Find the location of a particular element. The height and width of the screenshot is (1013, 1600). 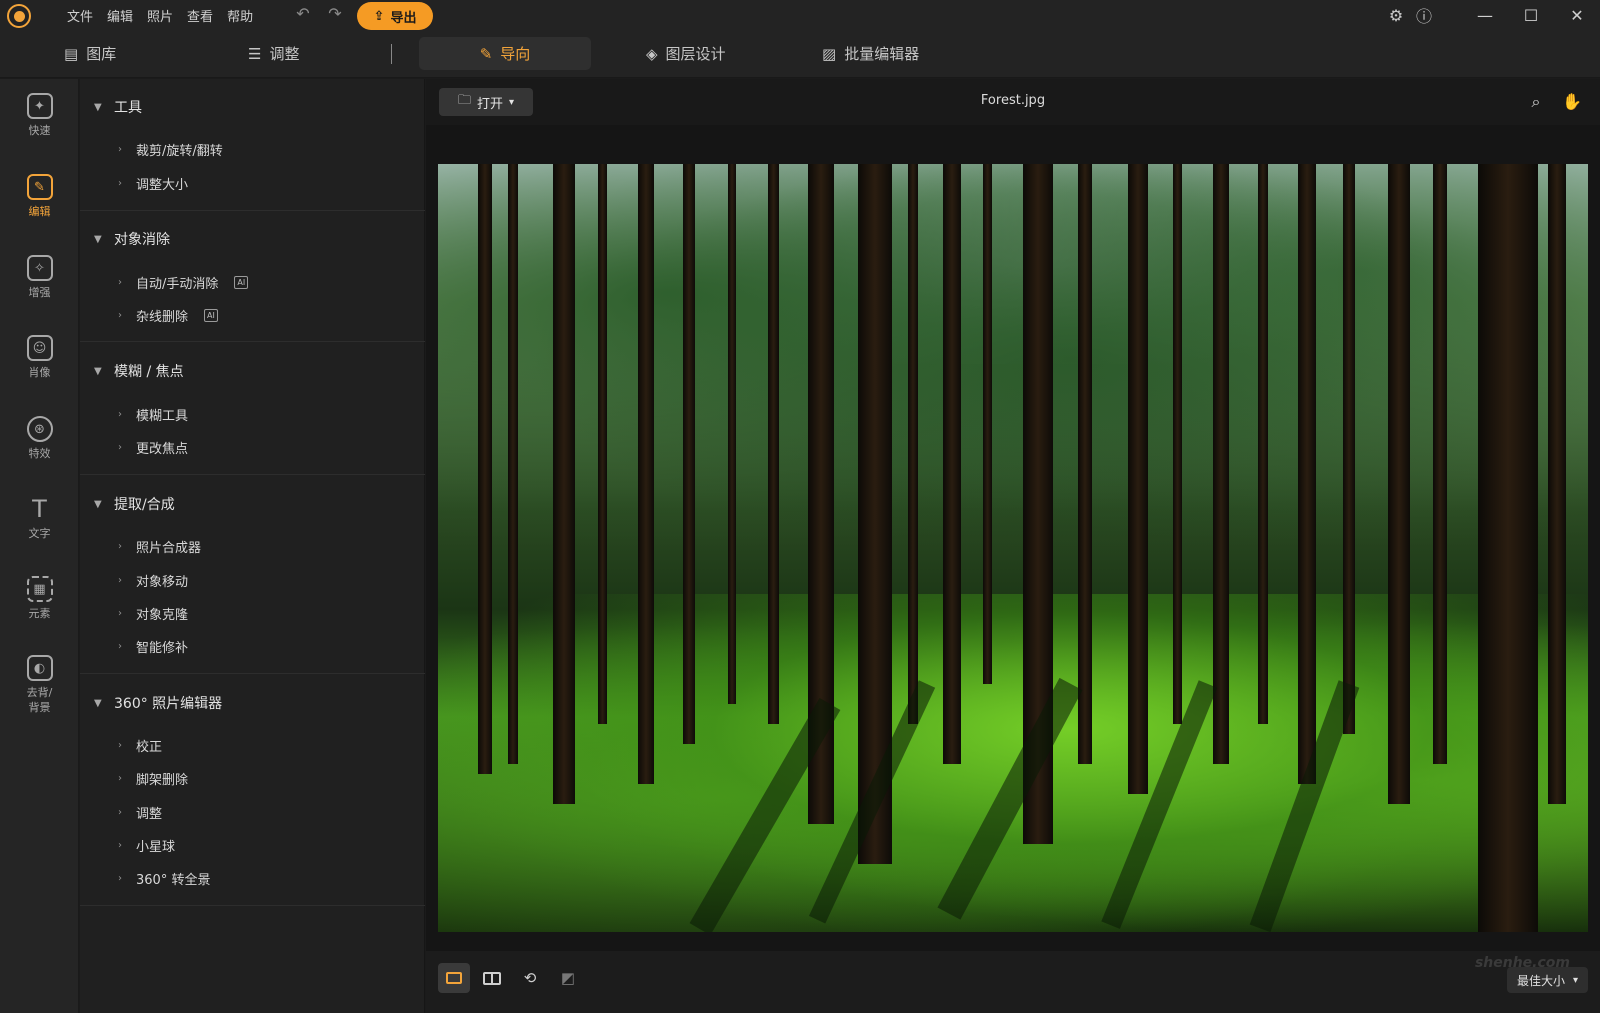

single-view-button is located at coordinates (454, 978).